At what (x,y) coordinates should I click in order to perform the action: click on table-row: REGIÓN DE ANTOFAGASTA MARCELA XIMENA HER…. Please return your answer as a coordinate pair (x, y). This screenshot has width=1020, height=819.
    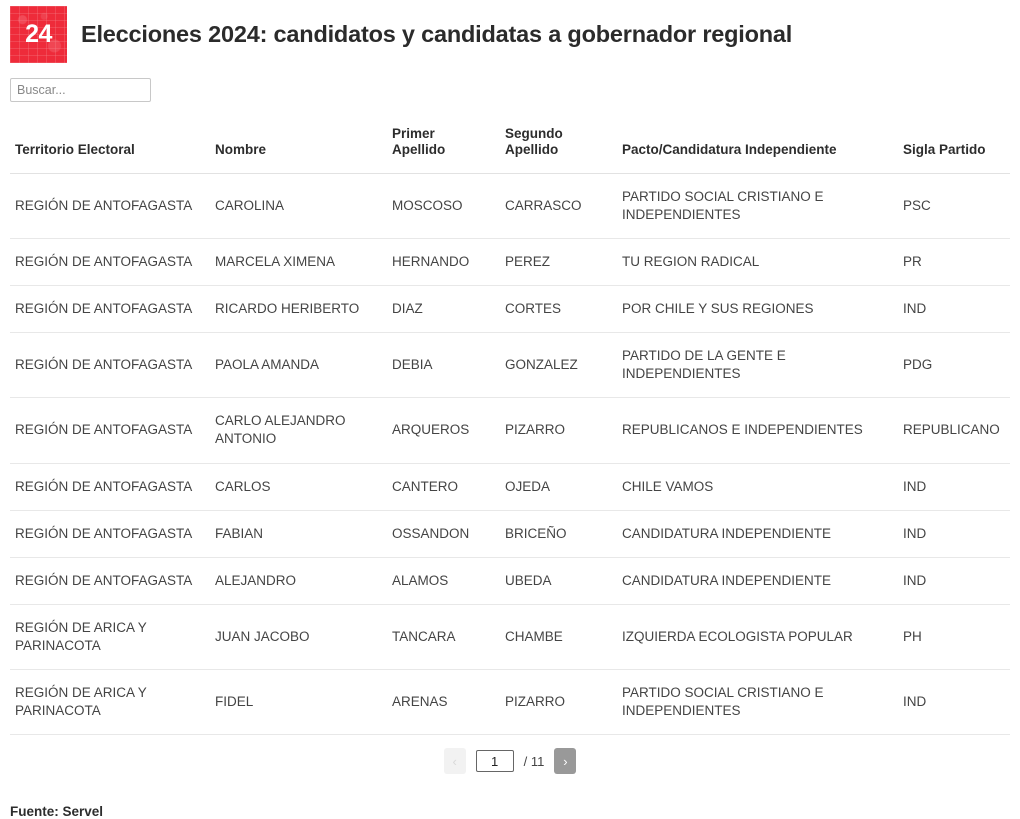
    Looking at the image, I should click on (510, 262).